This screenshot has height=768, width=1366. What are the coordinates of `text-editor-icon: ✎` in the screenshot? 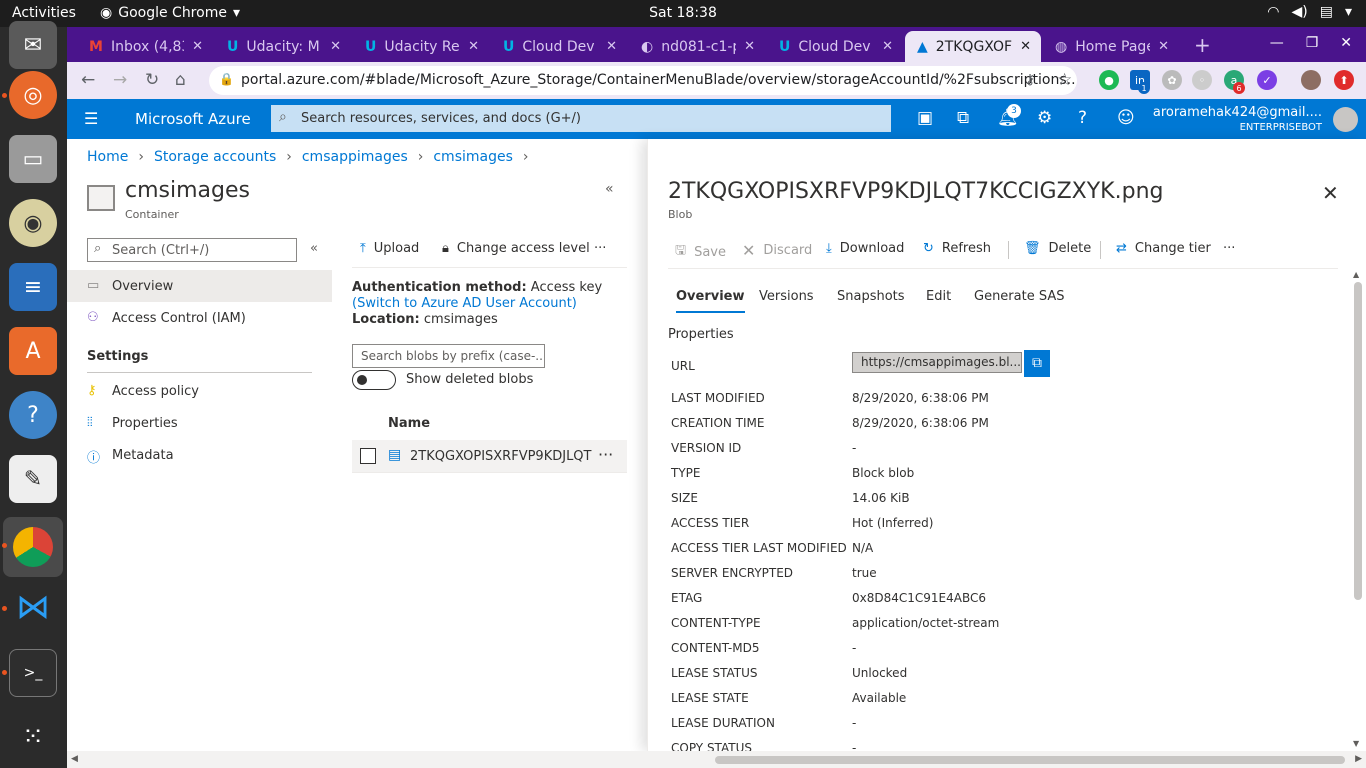 It's located at (33, 479).